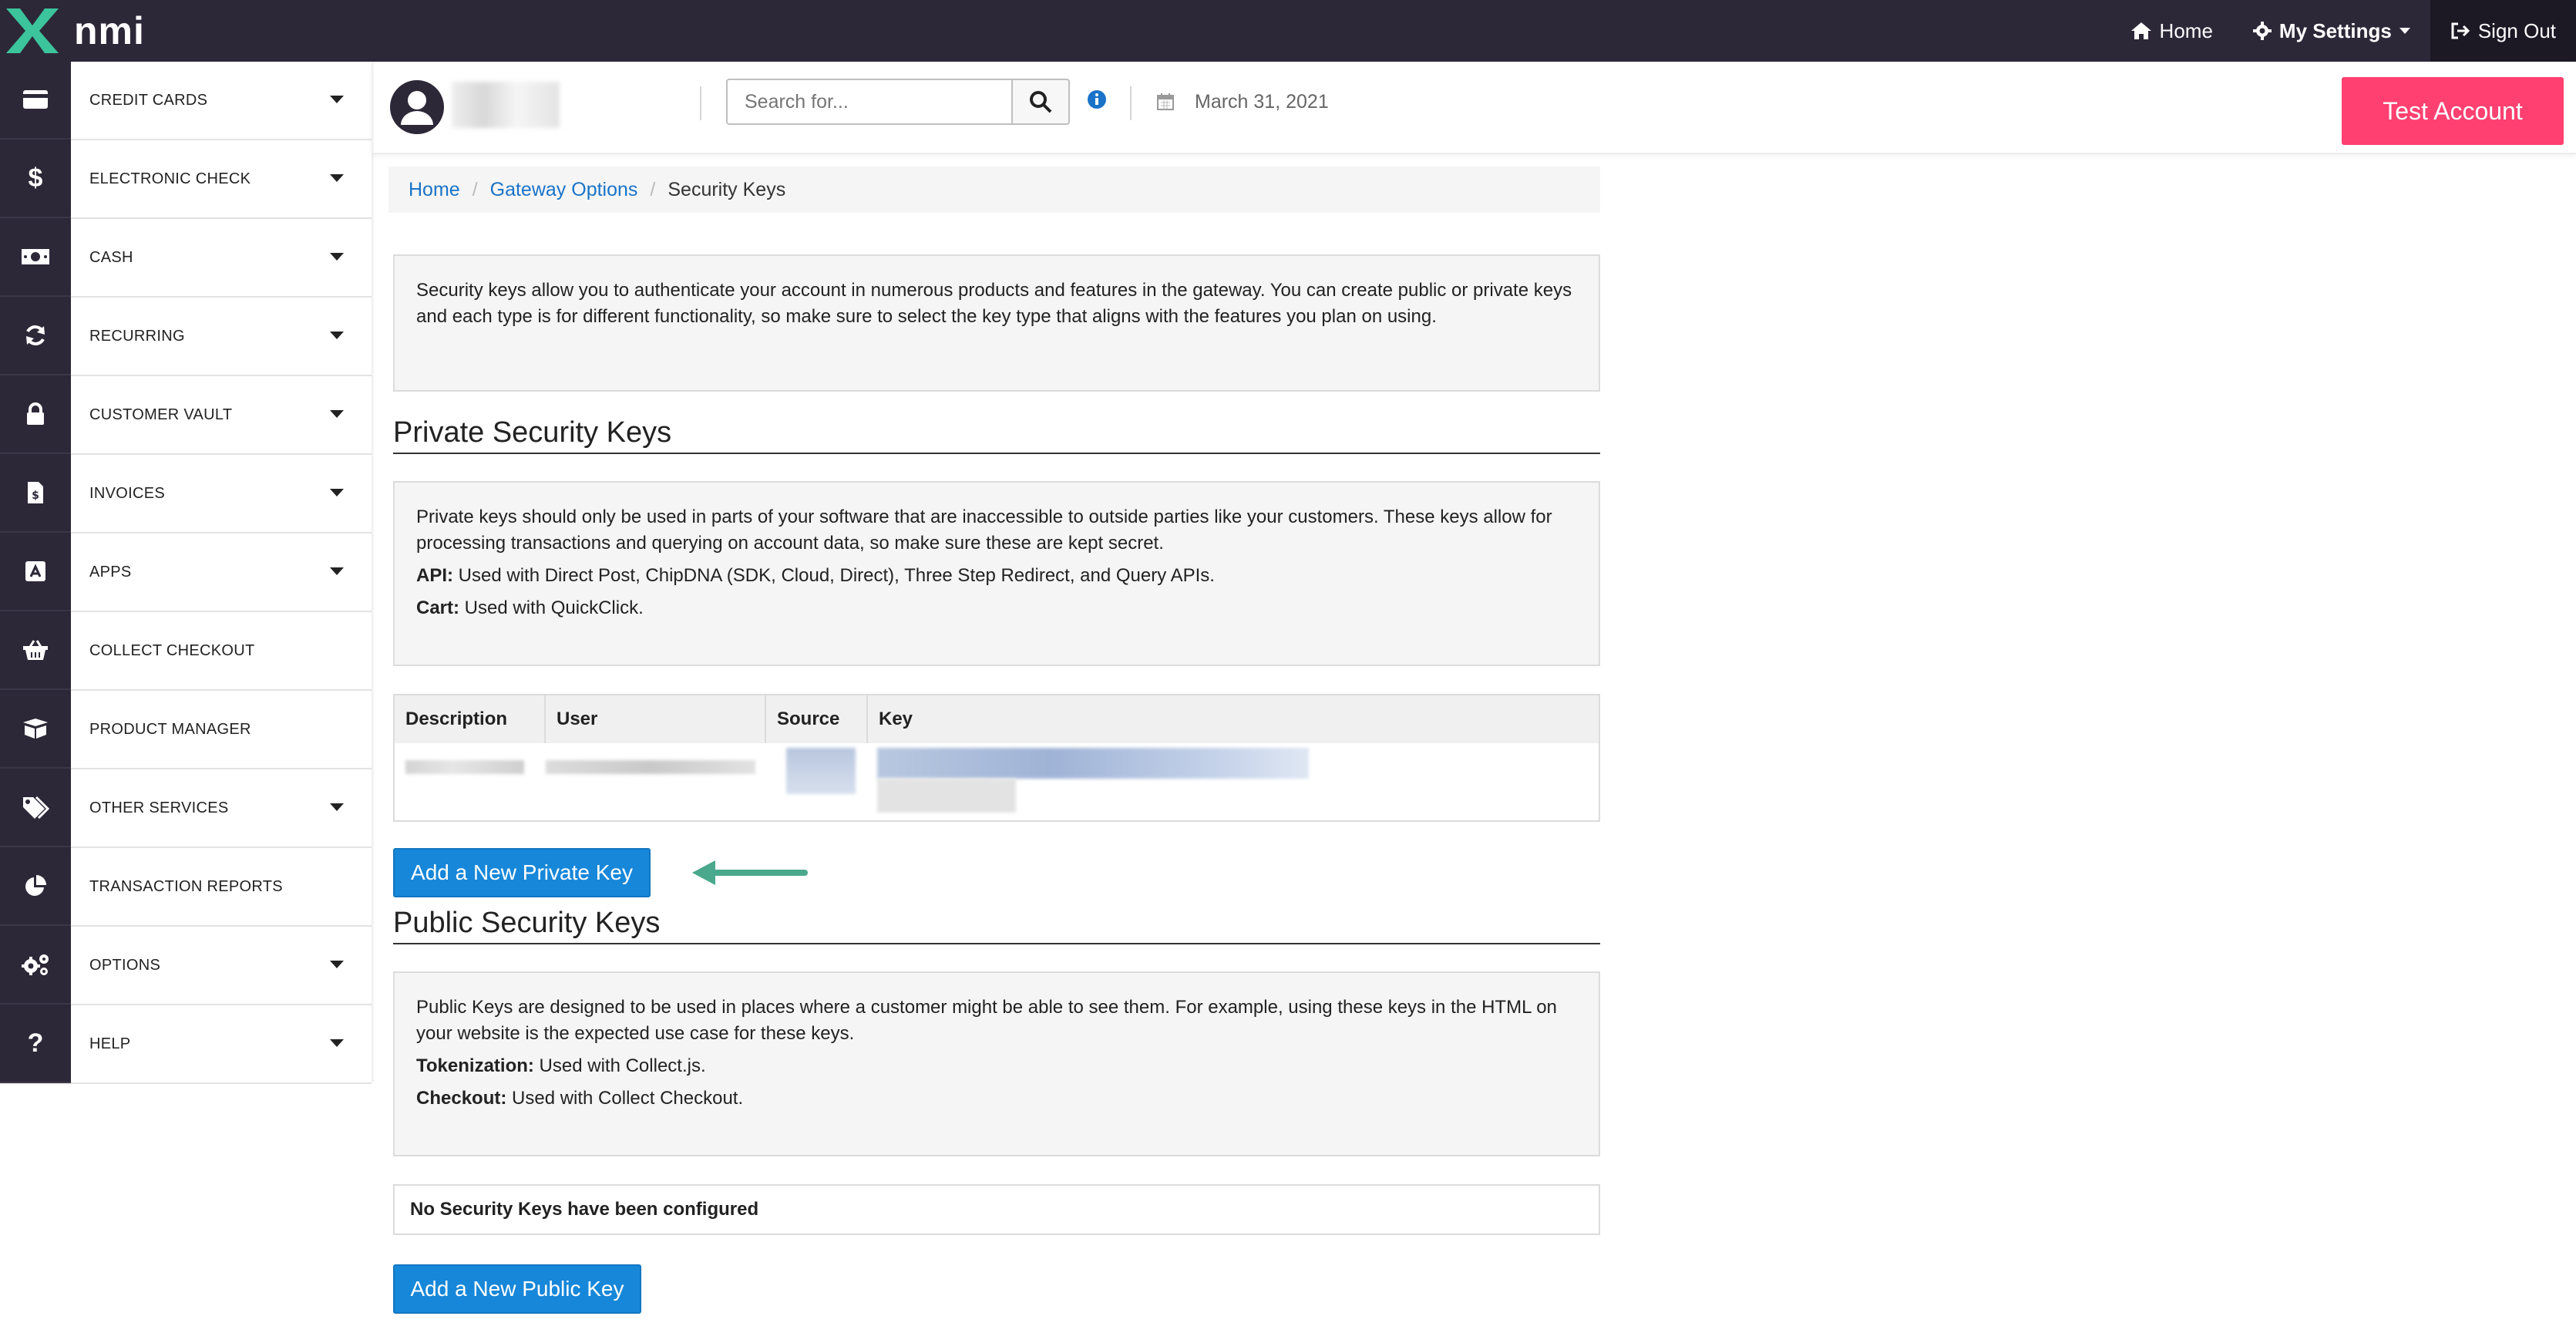  I want to click on private-keys-table: Description User Source Key, so click(996, 758).